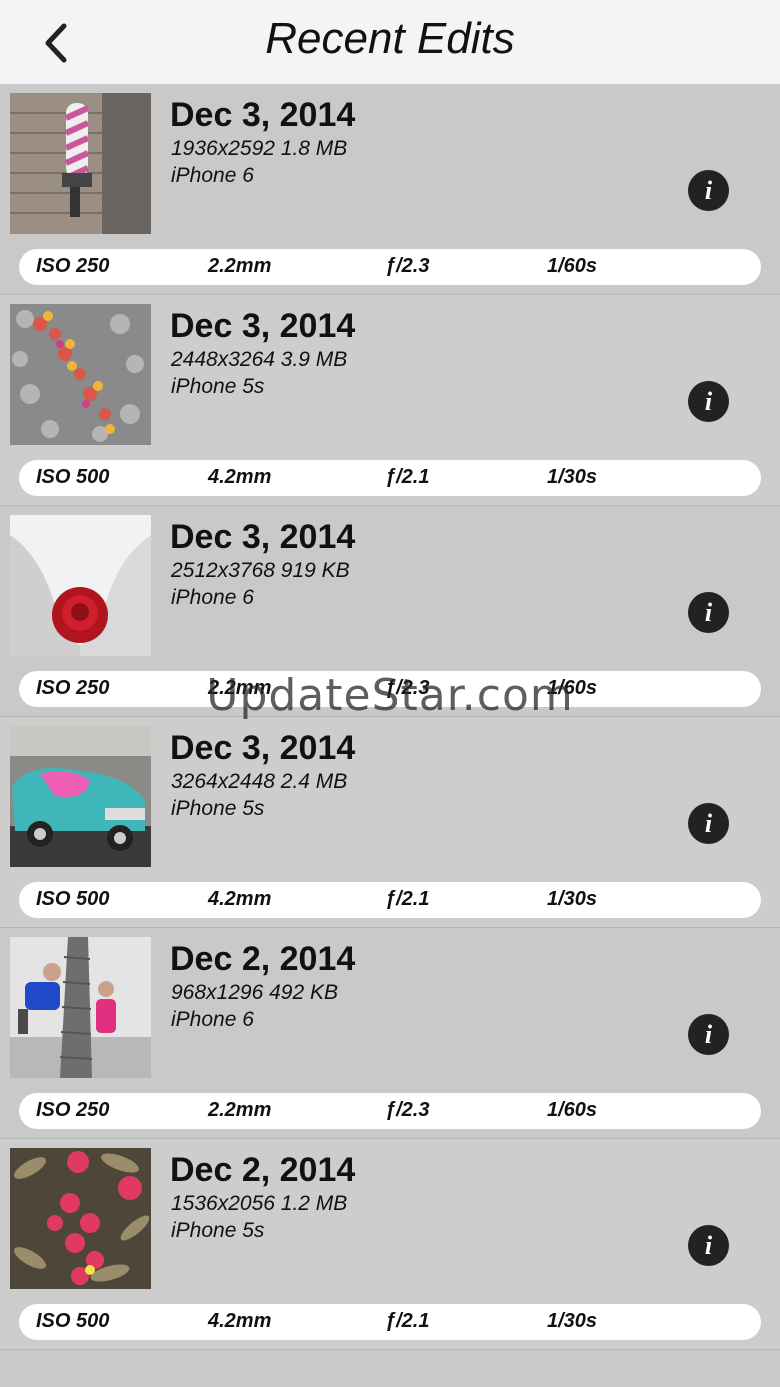 Image resolution: width=780 pixels, height=1387 pixels. I want to click on photo-resolution-size: 3264x2448 2.4 MB, so click(259, 781).